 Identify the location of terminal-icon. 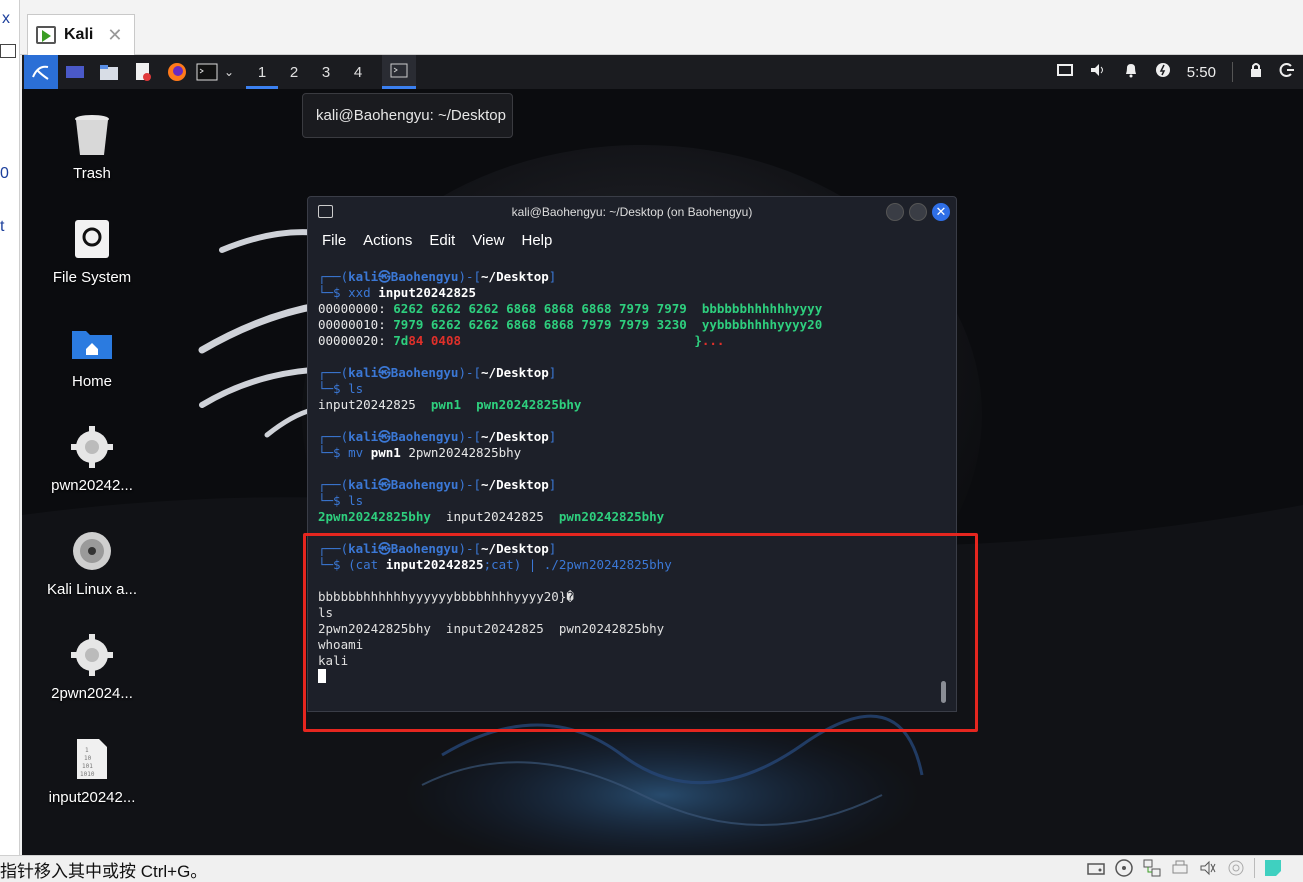
(325, 211).